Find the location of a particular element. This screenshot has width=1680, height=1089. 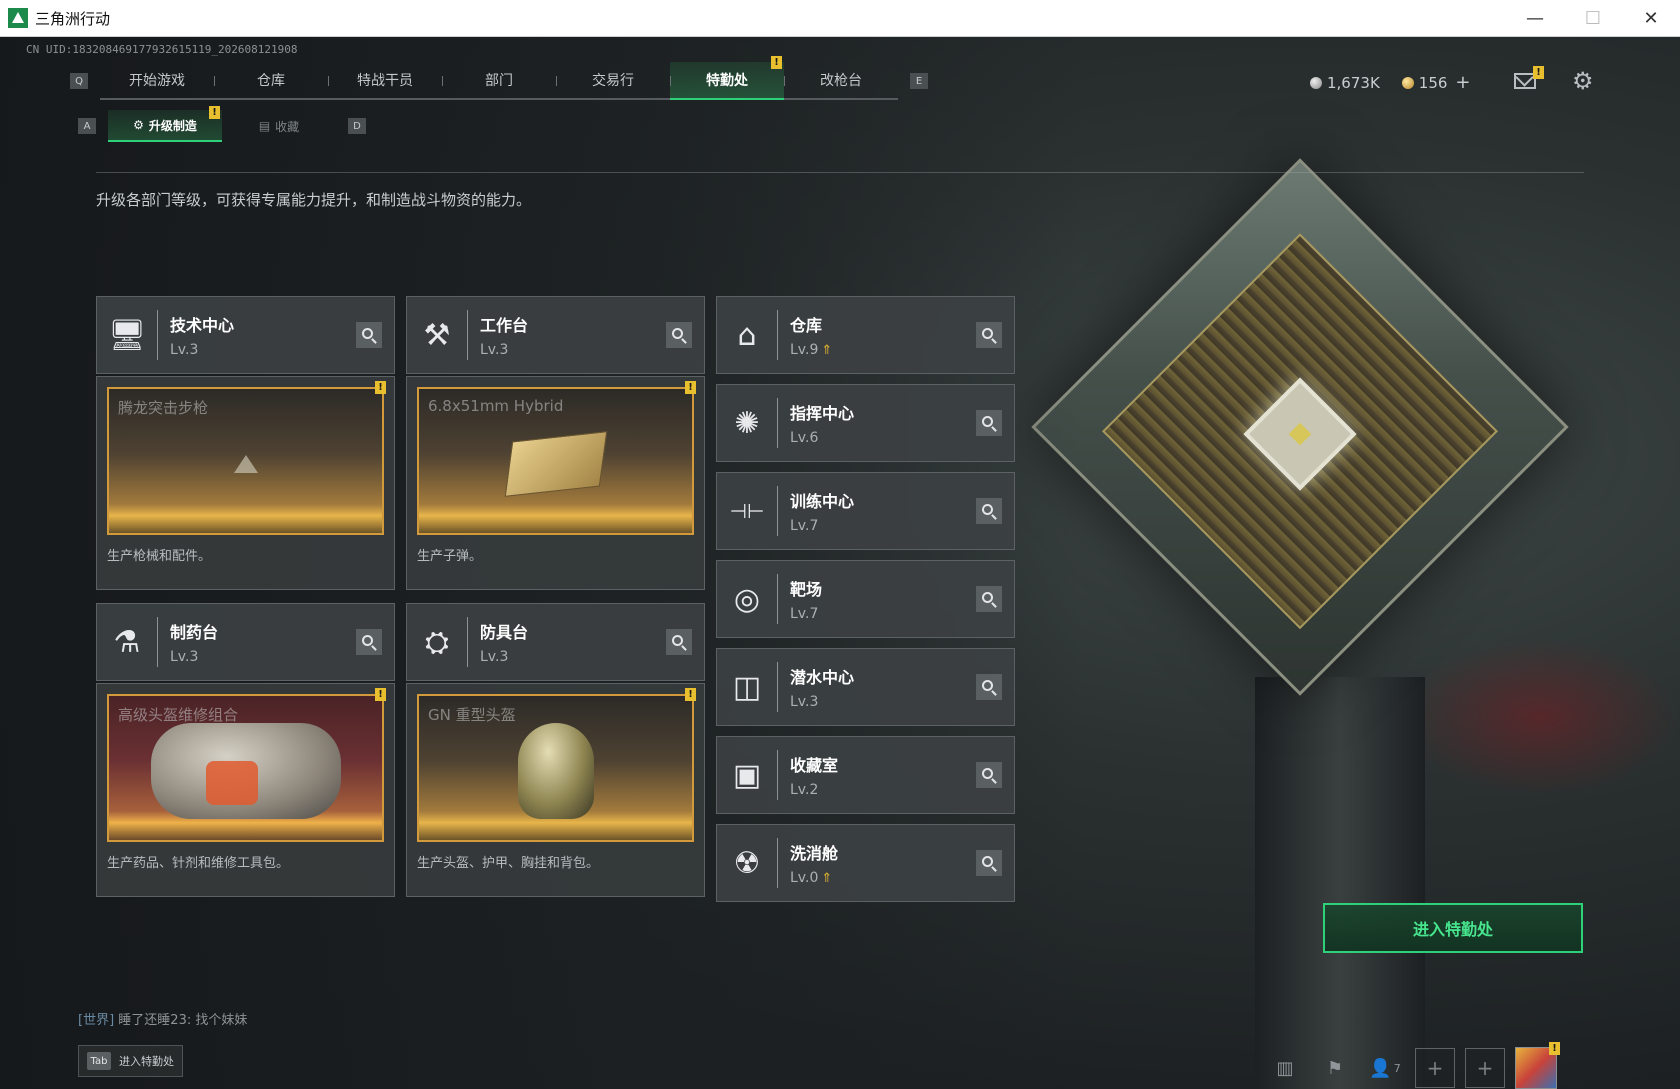

department-card-training-center: ⊣⊢ 训练中心 Lv.7 is located at coordinates (865, 511).